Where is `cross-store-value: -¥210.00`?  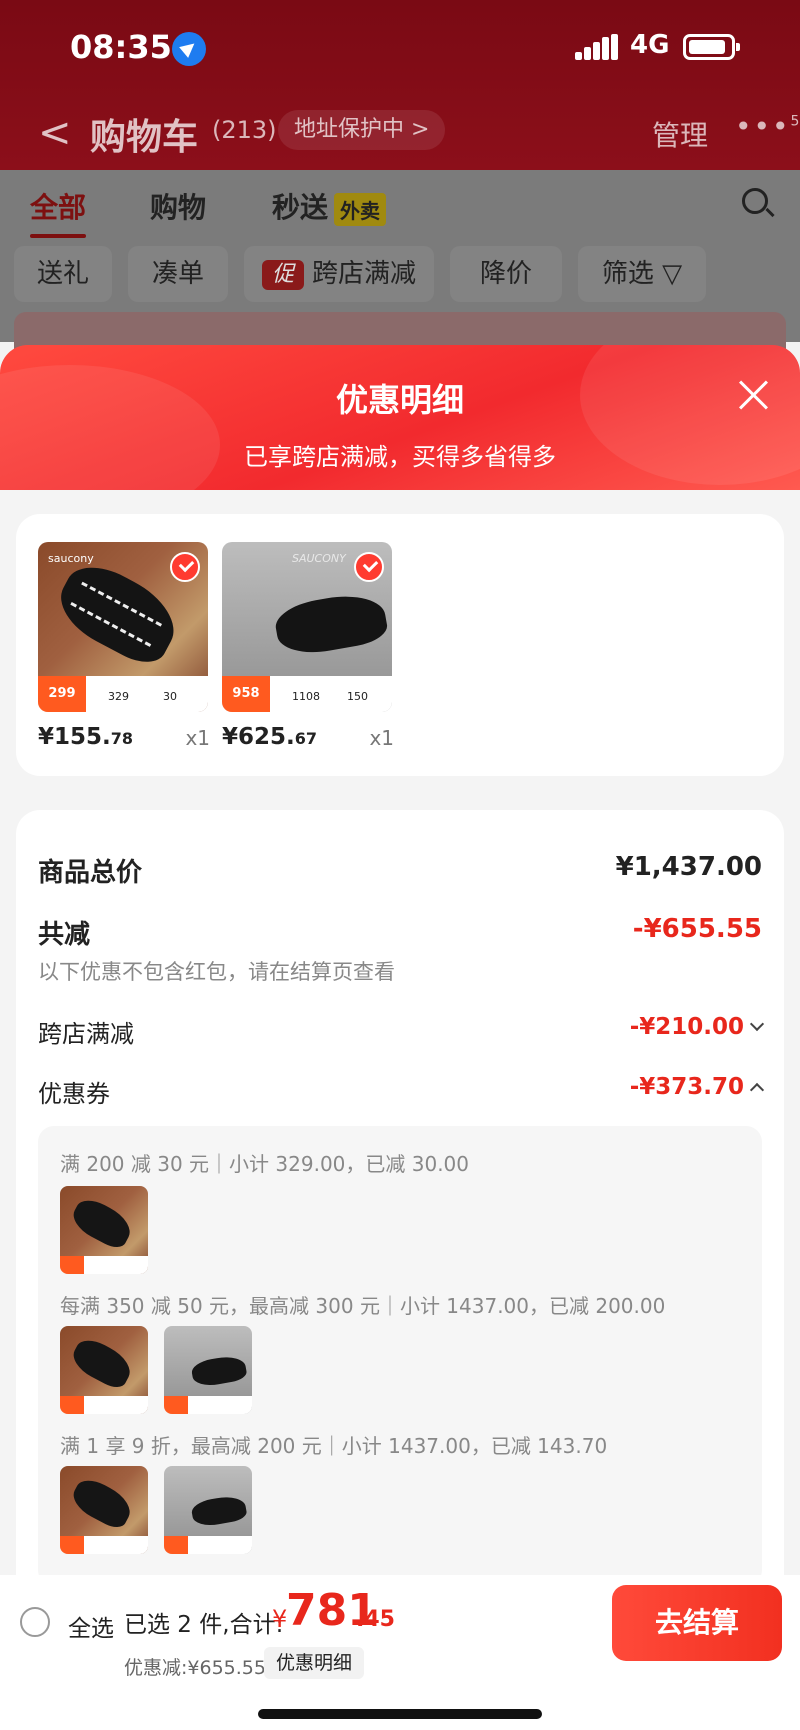 cross-store-value: -¥210.00 is located at coordinates (697, 1027).